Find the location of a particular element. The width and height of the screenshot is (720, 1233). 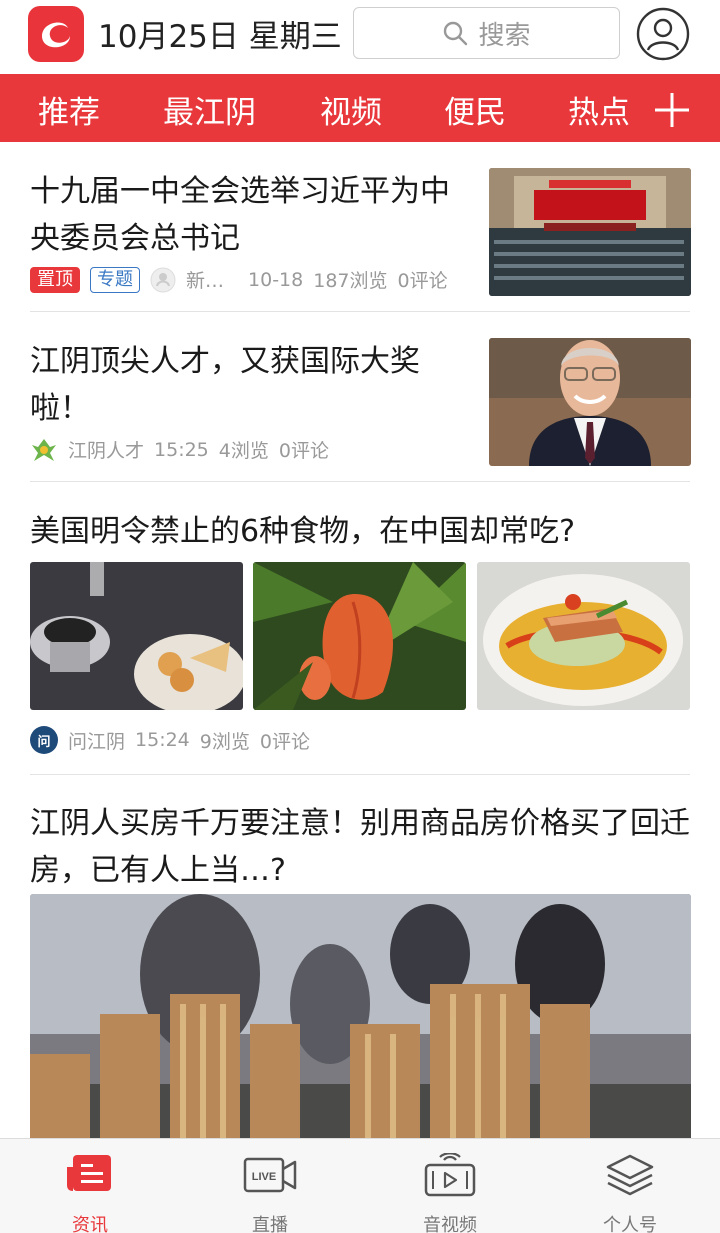

stack-icon is located at coordinates (630, 1175).